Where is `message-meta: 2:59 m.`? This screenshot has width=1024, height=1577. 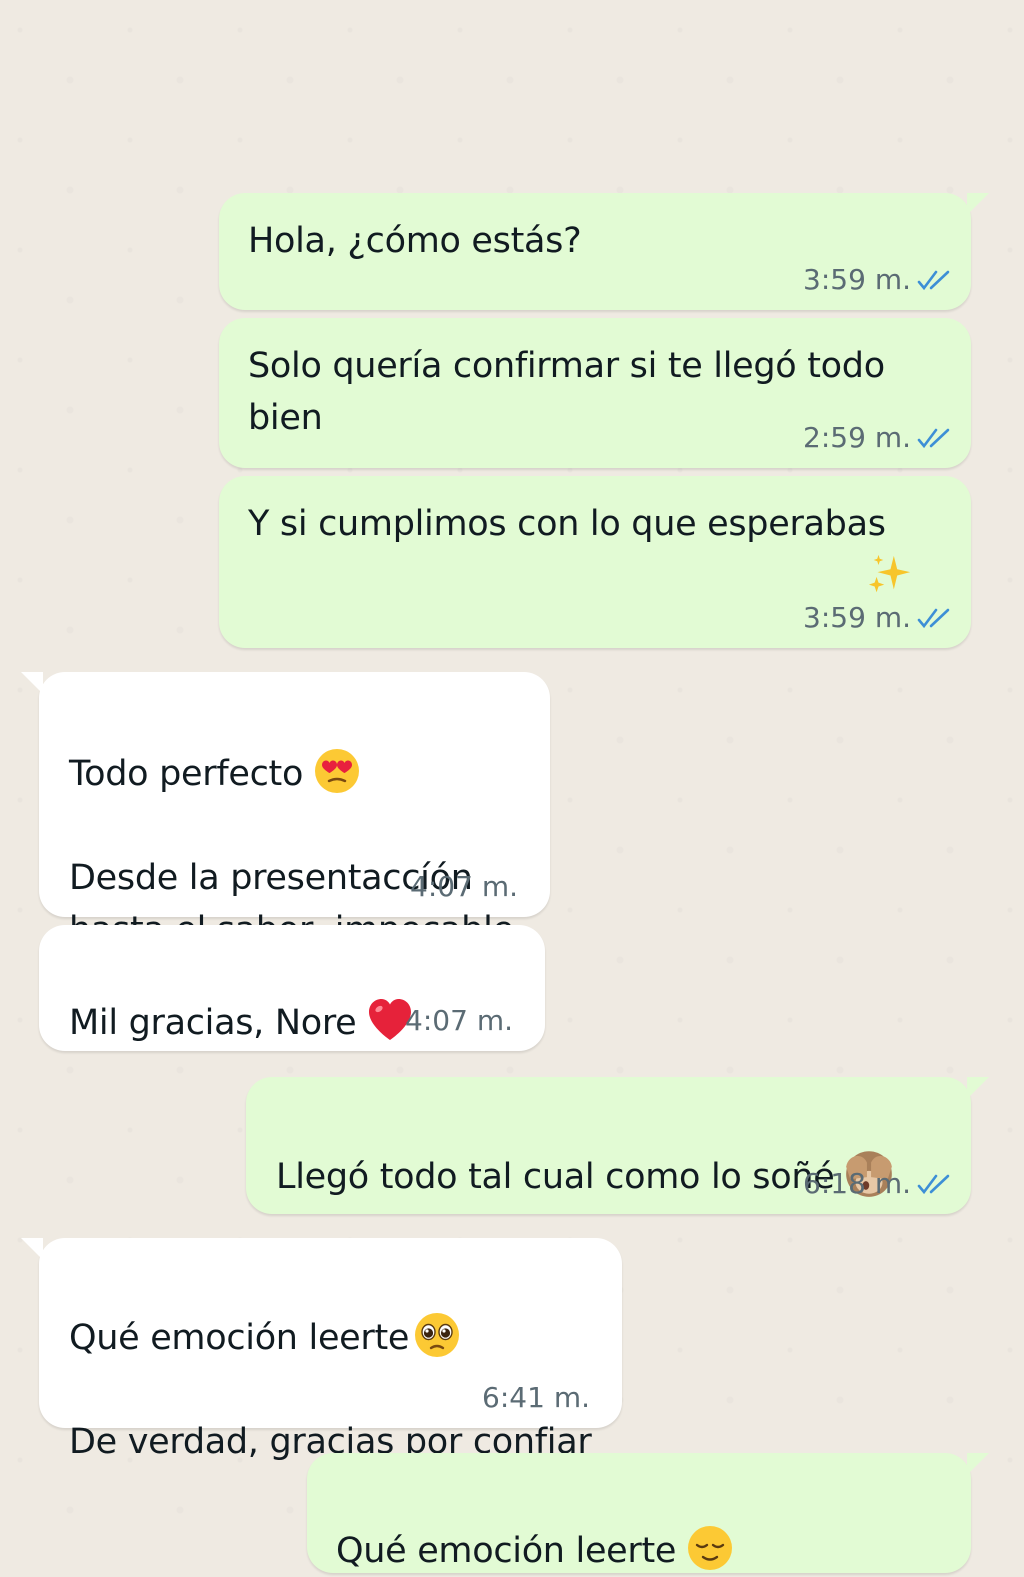
message-meta: 2:59 m. is located at coordinates (877, 437).